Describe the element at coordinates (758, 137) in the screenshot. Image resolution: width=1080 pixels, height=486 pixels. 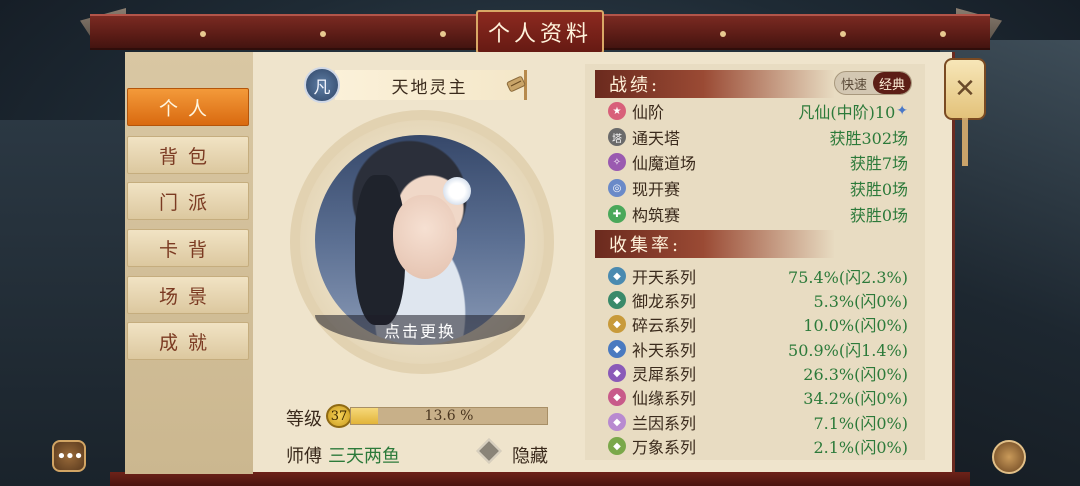
I see `record-row: 塔 通天塔 获胜302场` at that location.